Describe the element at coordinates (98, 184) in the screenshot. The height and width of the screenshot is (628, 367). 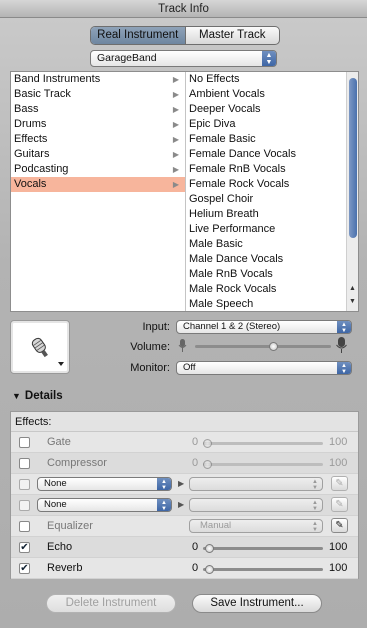
I see `category-item-selected: Vocals ▶` at that location.